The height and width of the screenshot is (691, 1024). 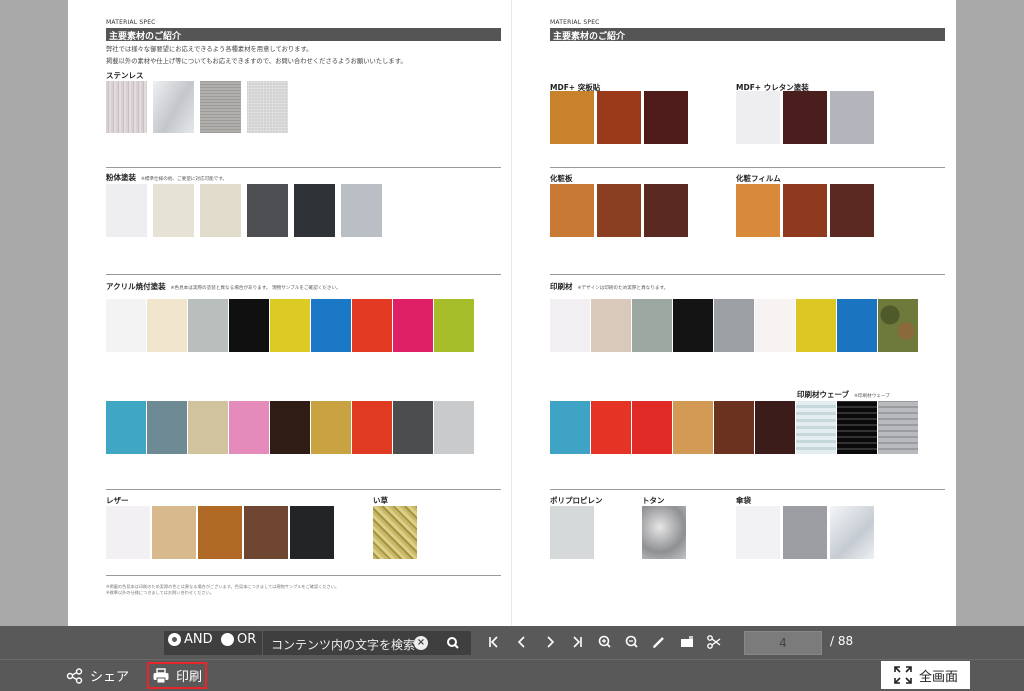 I want to click on page-total: / 88, so click(x=842, y=641).